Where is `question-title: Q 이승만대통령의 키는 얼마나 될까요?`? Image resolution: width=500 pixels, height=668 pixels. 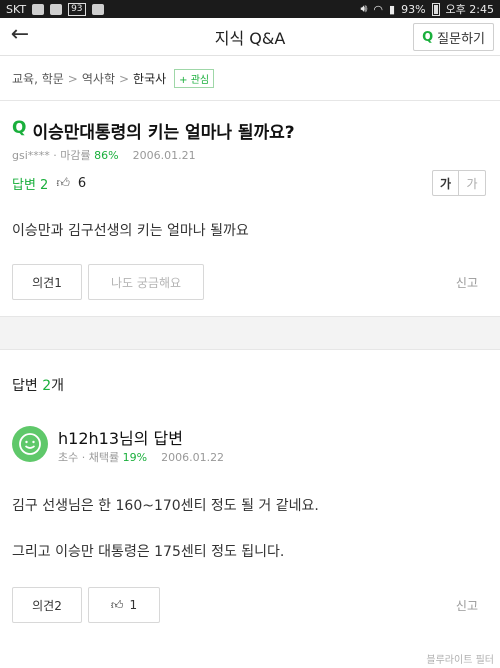 question-title: Q 이승만대통령의 키는 얼마나 될까요? is located at coordinates (153, 130).